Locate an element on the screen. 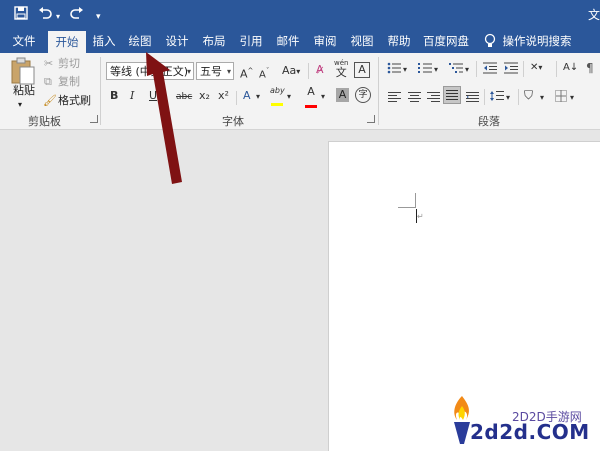 This screenshot has height=451, width=600. subscript-button: x₂ is located at coordinates (204, 96).